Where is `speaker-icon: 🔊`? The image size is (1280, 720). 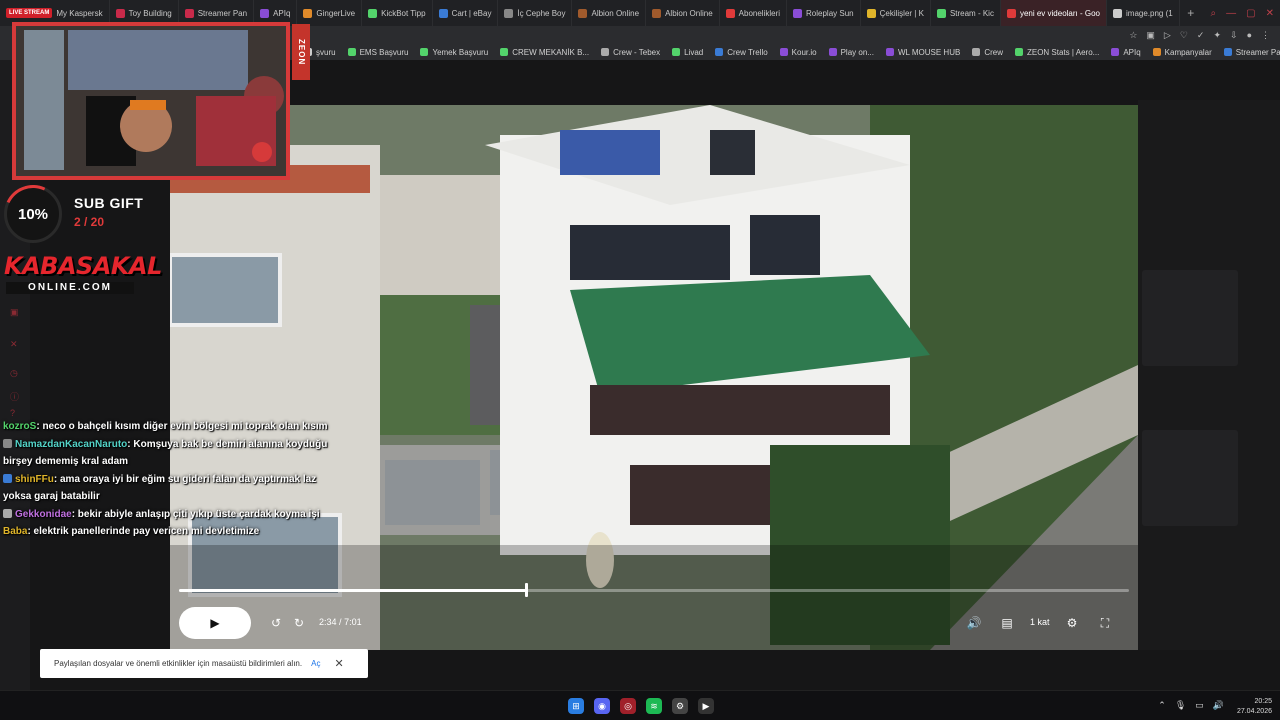
speaker-icon: 🔊 is located at coordinates (1218, 705).